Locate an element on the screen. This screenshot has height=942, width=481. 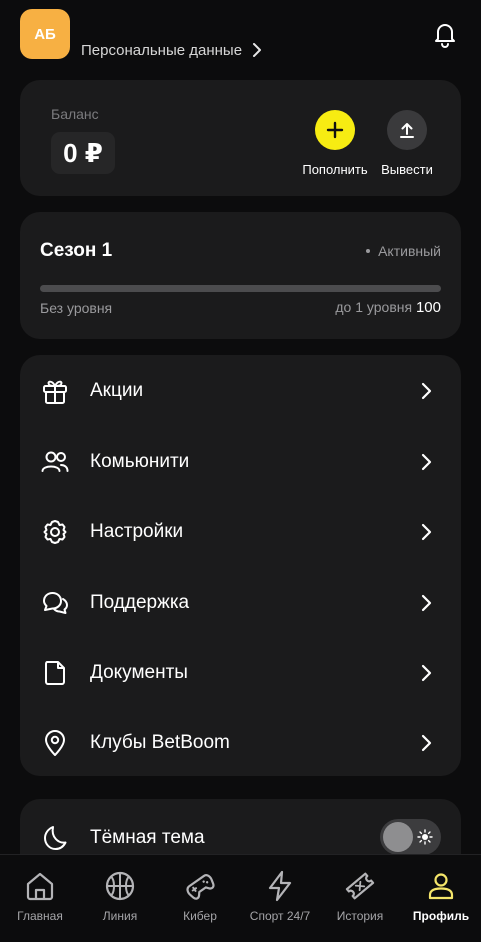
menu-item-label: Настройки is located at coordinates (137, 531).